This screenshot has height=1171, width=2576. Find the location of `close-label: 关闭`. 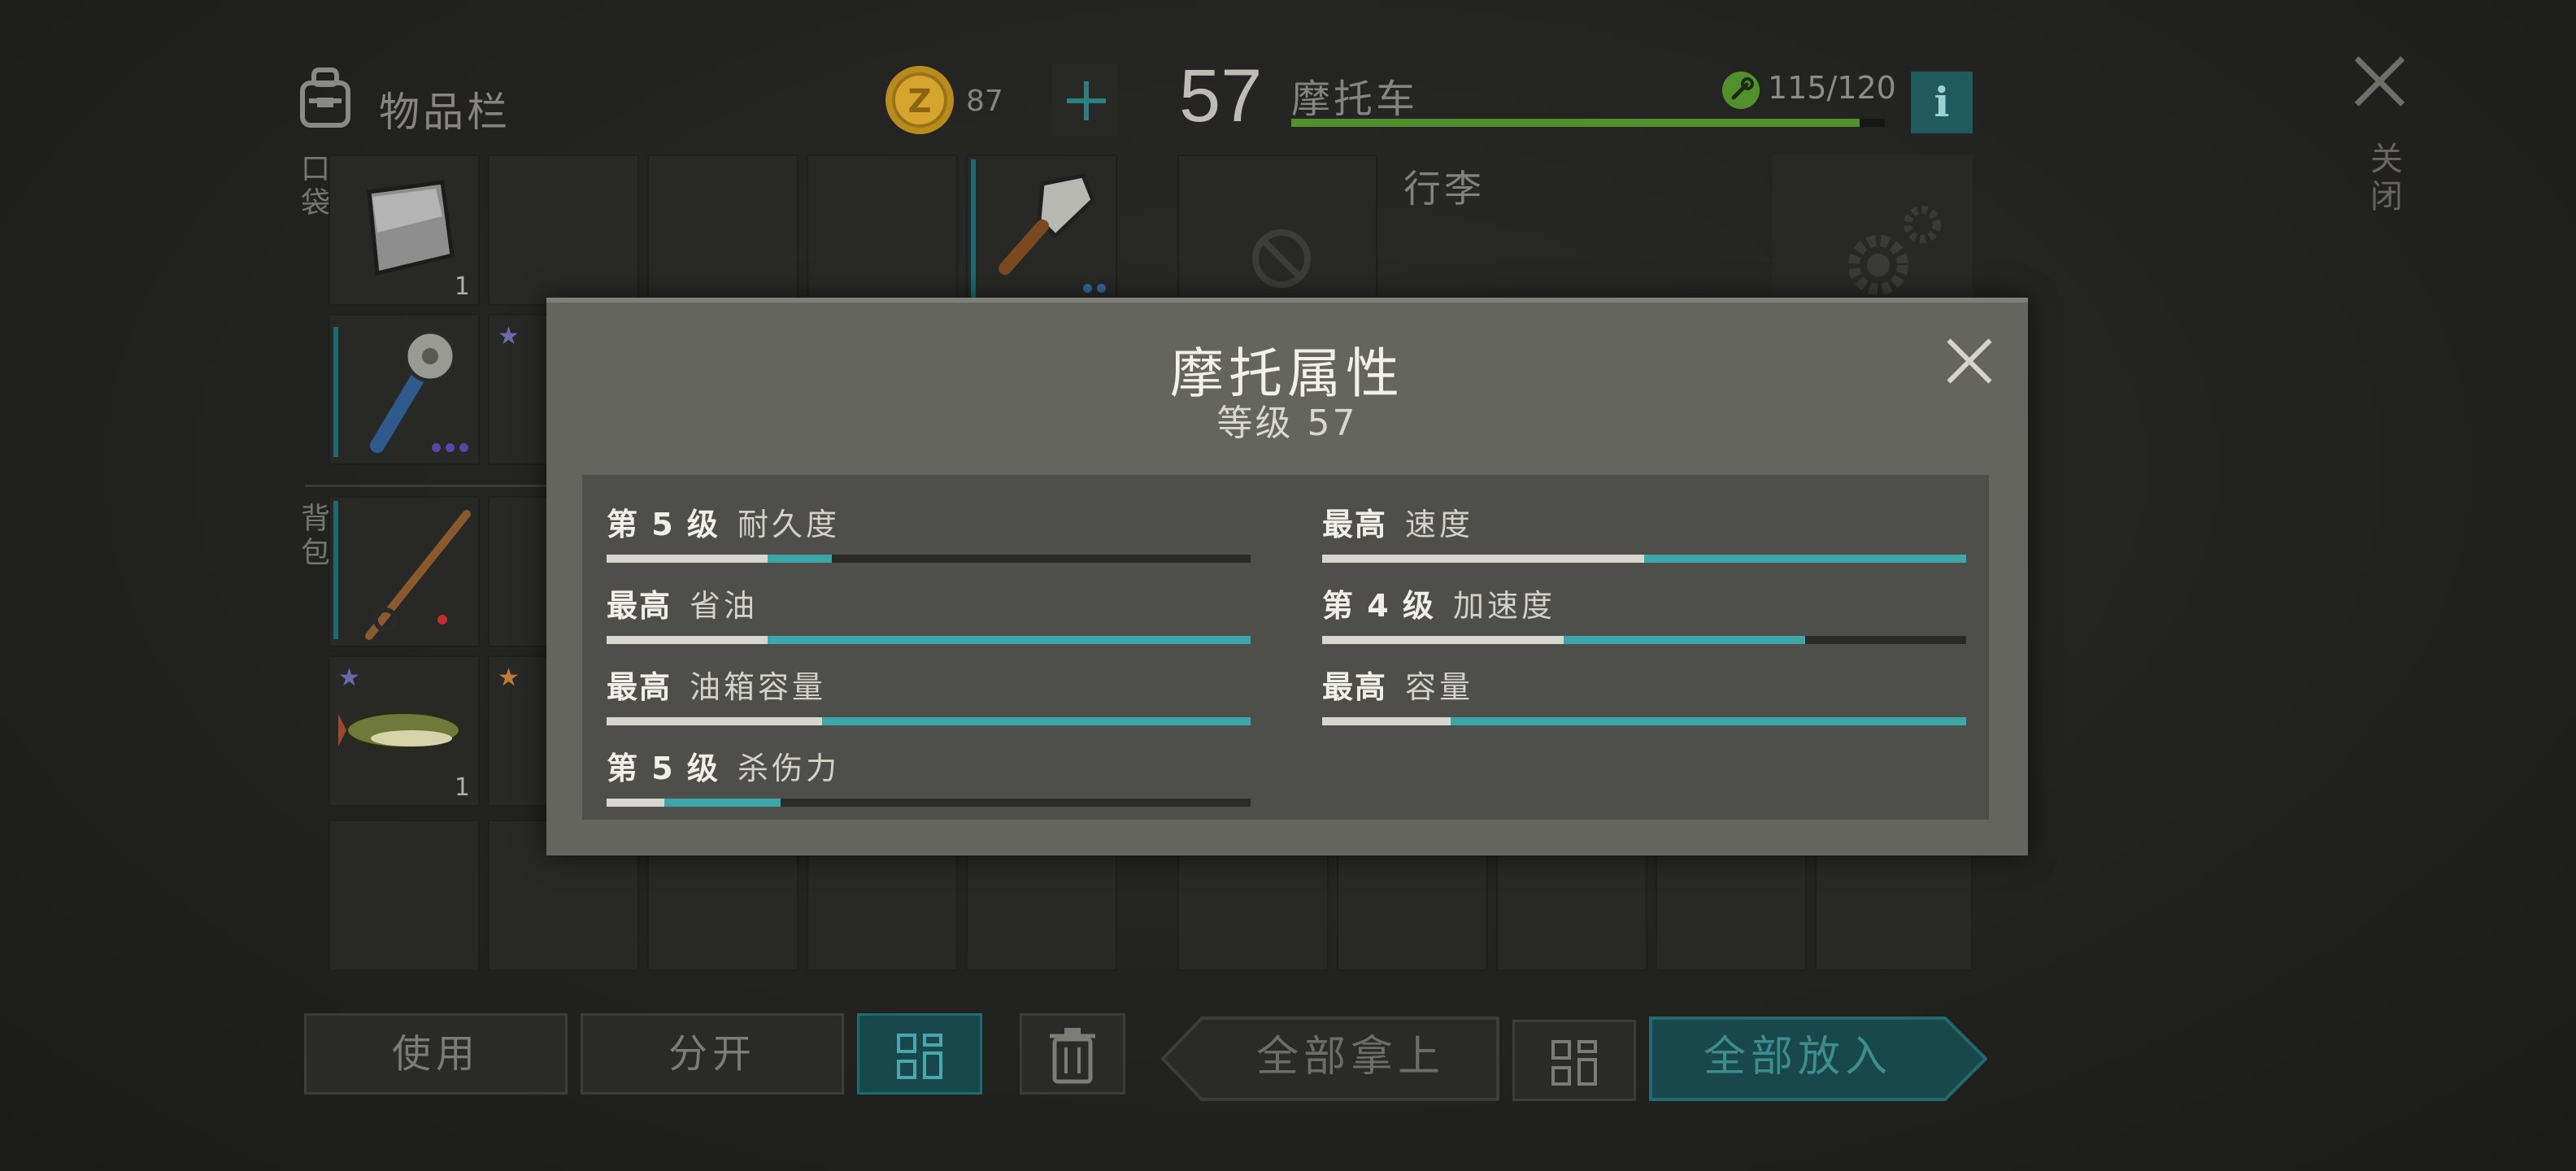

close-label: 关闭 is located at coordinates (2383, 178).